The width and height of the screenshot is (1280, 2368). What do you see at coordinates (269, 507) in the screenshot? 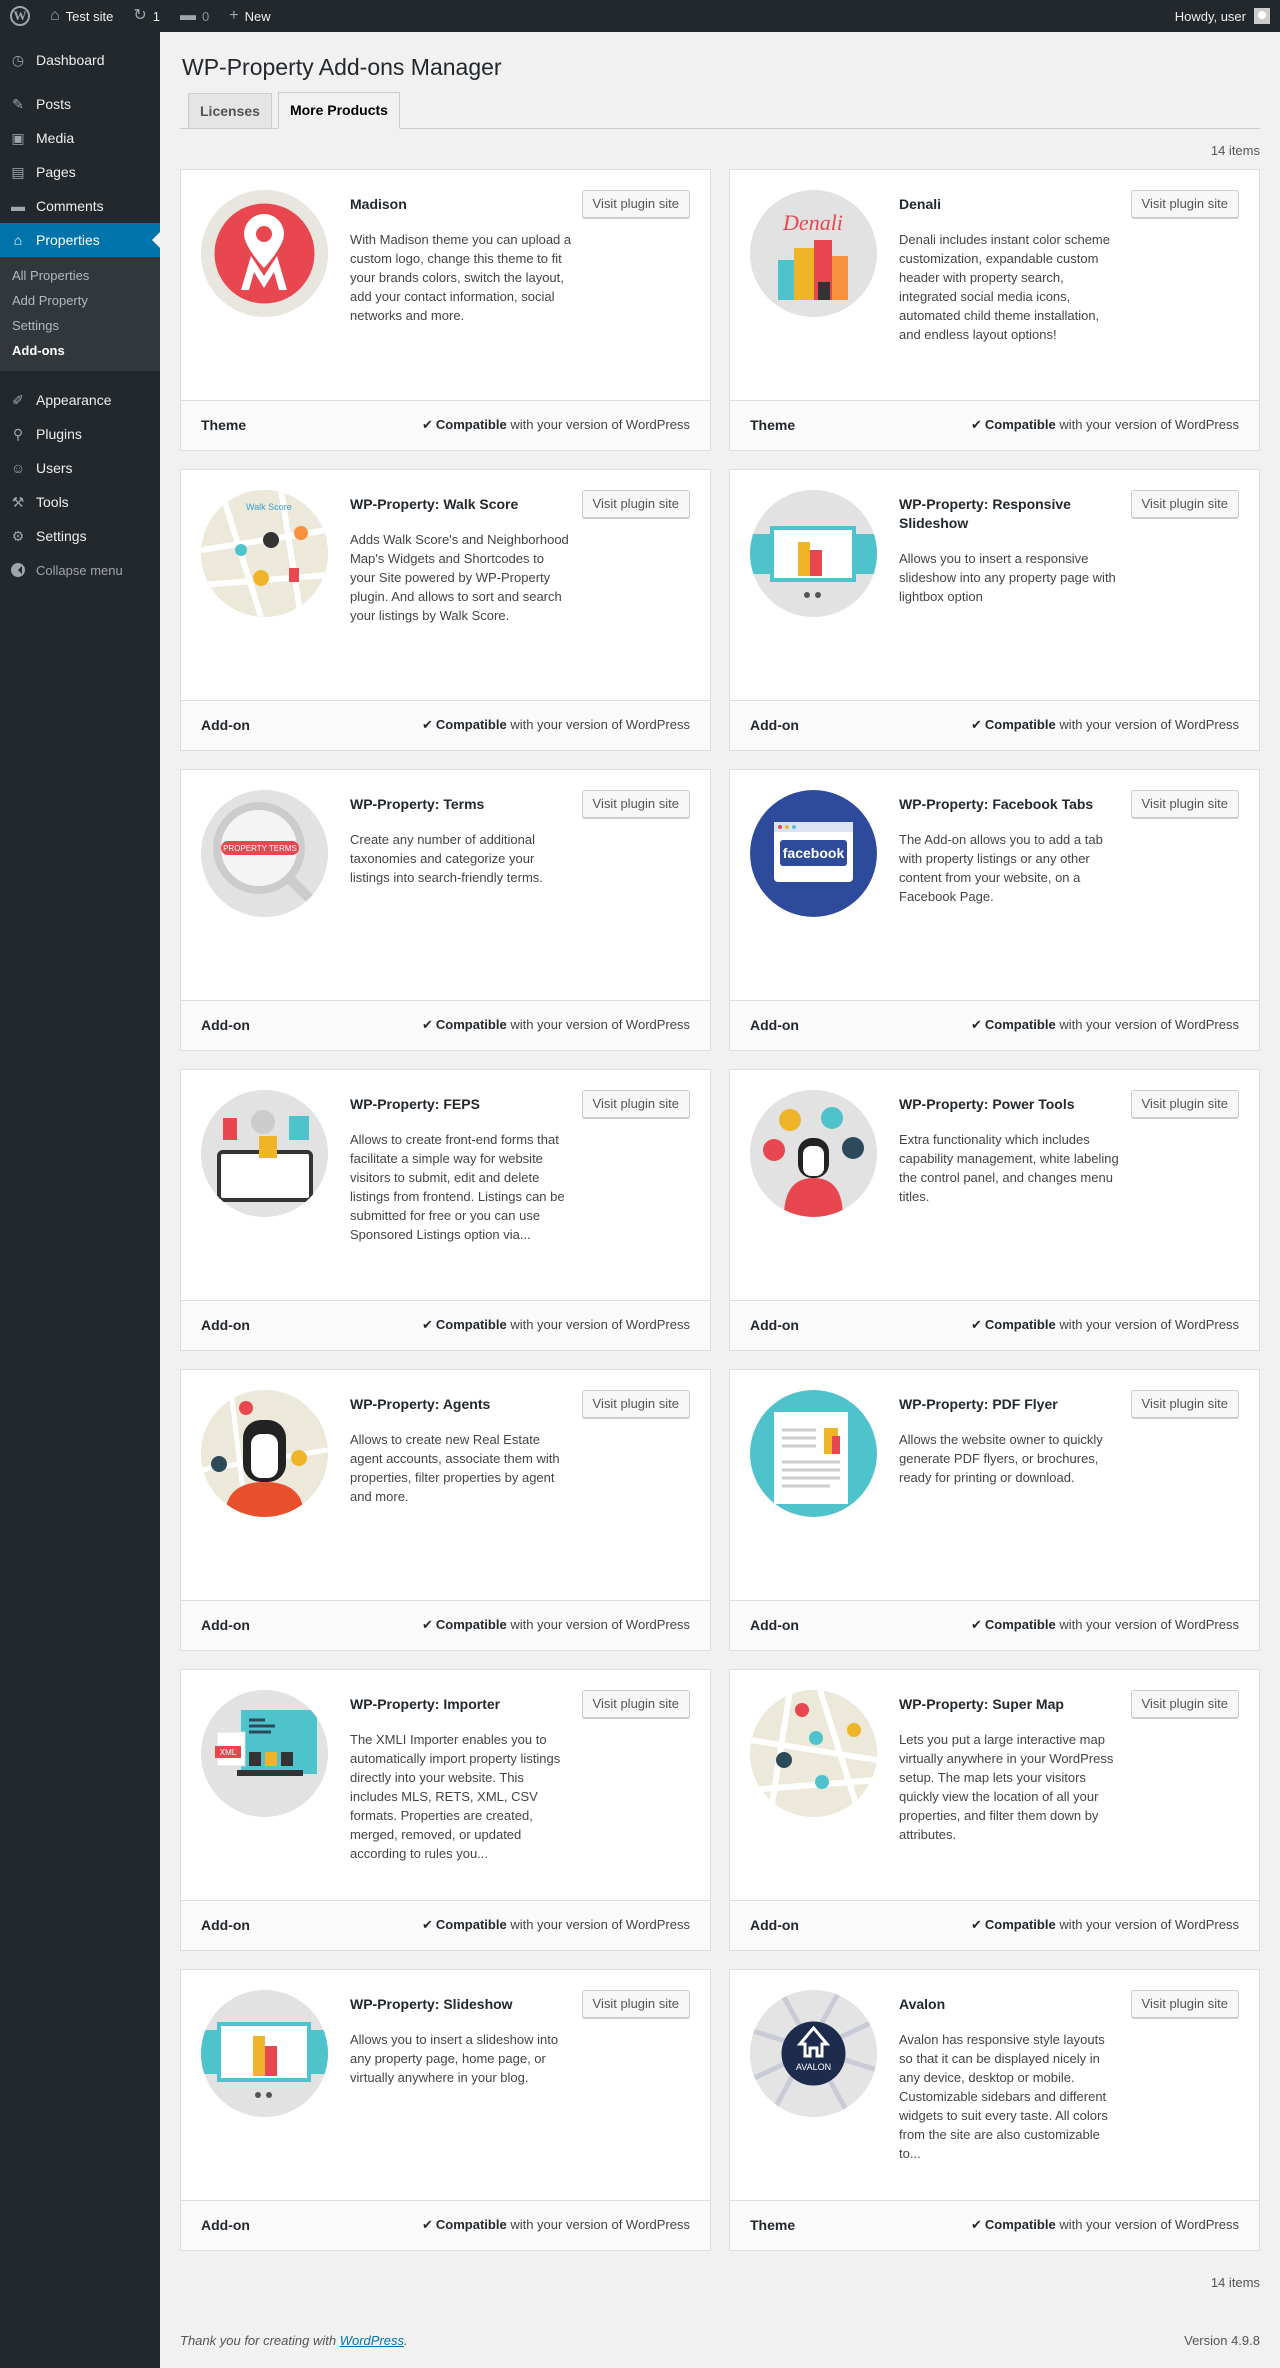
I see `svg-text: Walk Score` at bounding box center [269, 507].